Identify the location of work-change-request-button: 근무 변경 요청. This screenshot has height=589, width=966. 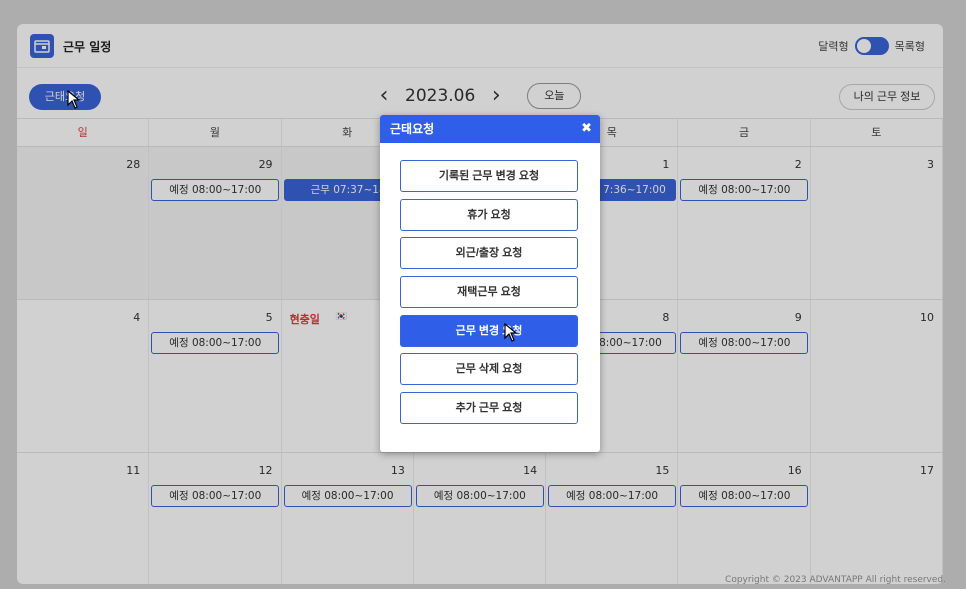
(489, 331).